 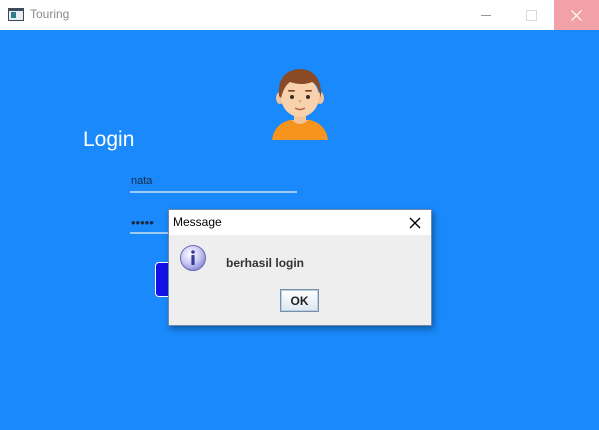 What do you see at coordinates (109, 139) in the screenshot?
I see `login-heading: Login` at bounding box center [109, 139].